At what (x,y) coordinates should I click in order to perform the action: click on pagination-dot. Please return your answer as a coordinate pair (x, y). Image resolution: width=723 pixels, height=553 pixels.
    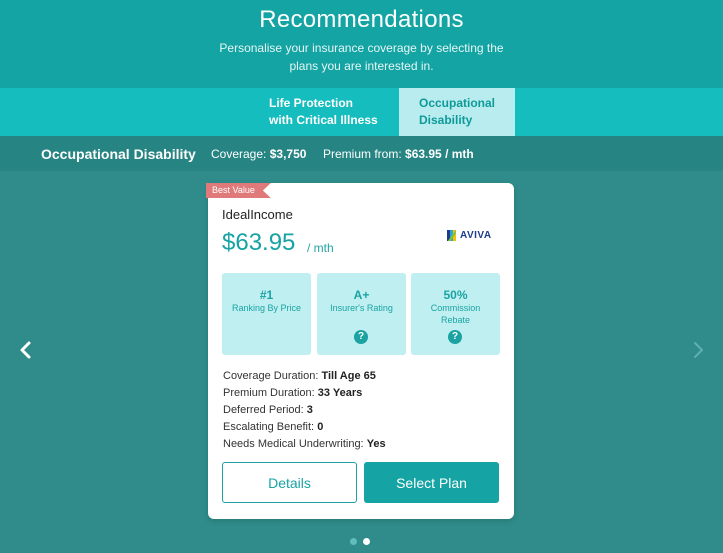
    Looking at the image, I should click on (353, 541).